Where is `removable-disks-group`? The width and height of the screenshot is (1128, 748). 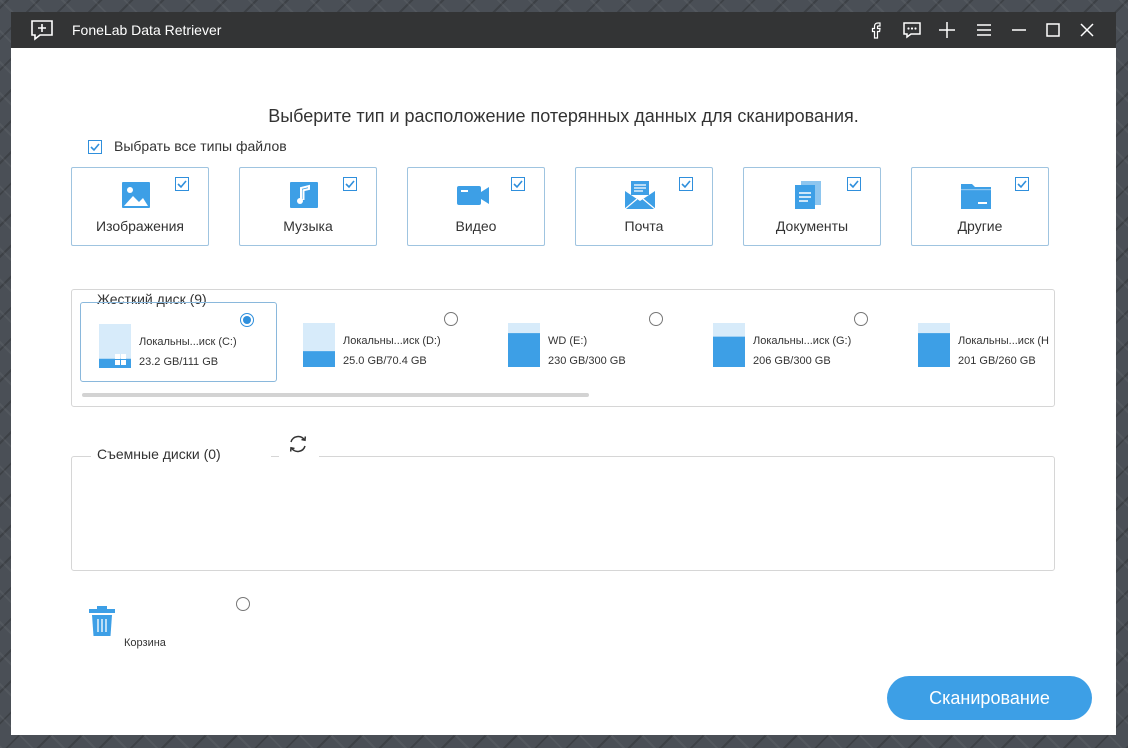 removable-disks-group is located at coordinates (563, 513).